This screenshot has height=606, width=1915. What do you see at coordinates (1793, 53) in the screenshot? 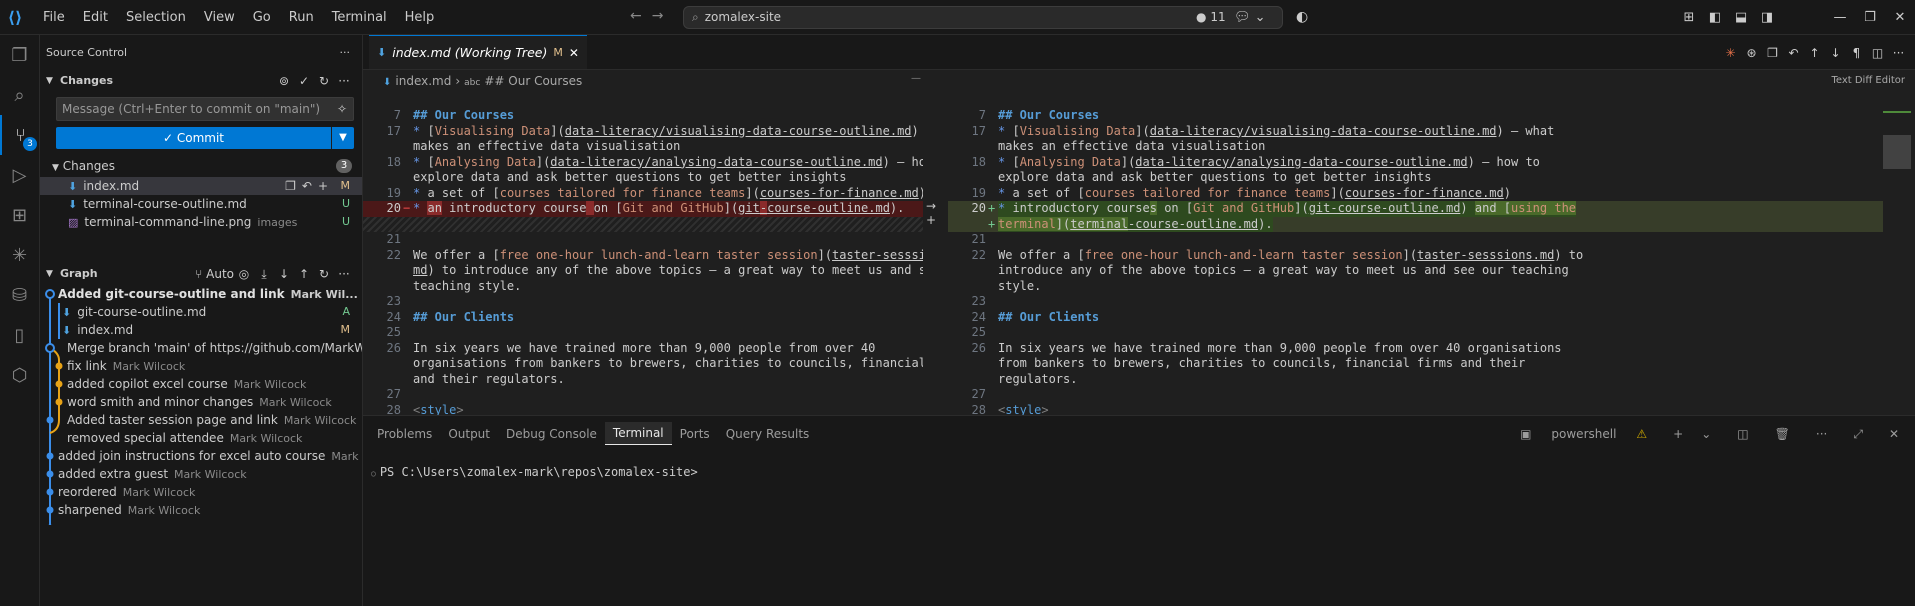
I see `revert-icon: ↶` at bounding box center [1793, 53].